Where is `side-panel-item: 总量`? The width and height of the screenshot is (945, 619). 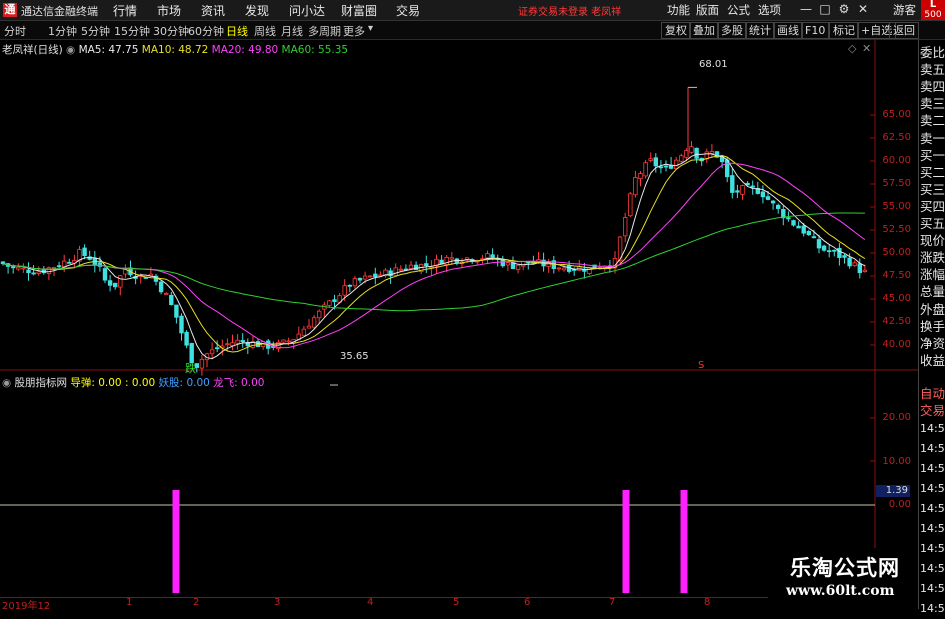 side-panel-item: 总量 is located at coordinates (932, 291).